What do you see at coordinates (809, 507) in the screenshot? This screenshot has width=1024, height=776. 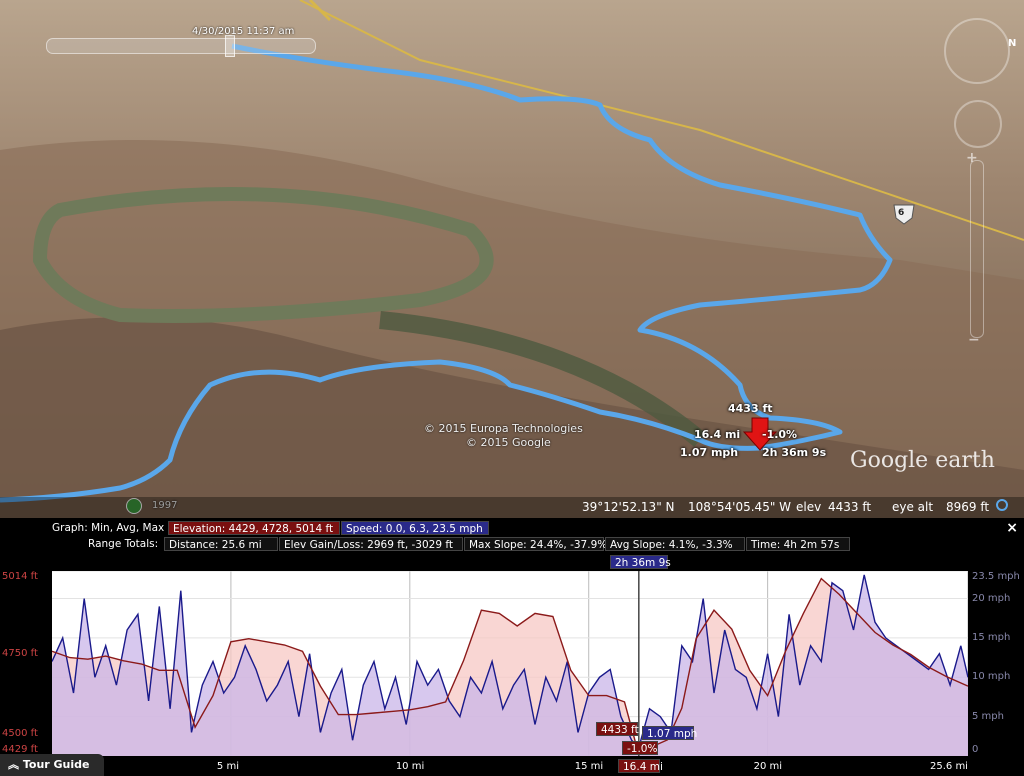 I see `elevation-label: elev` at bounding box center [809, 507].